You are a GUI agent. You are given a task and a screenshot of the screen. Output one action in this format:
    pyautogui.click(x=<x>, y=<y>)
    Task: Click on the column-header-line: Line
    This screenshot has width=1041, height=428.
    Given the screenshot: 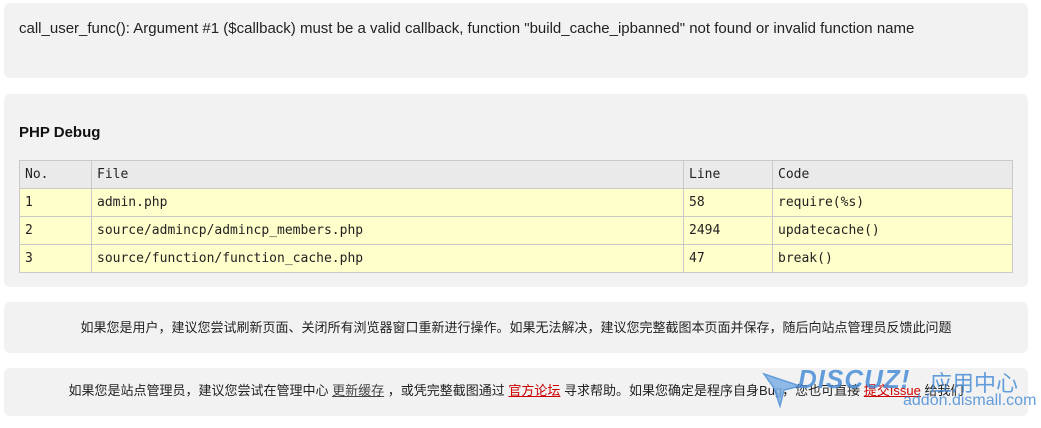 What is the action you would take?
    pyautogui.click(x=728, y=174)
    